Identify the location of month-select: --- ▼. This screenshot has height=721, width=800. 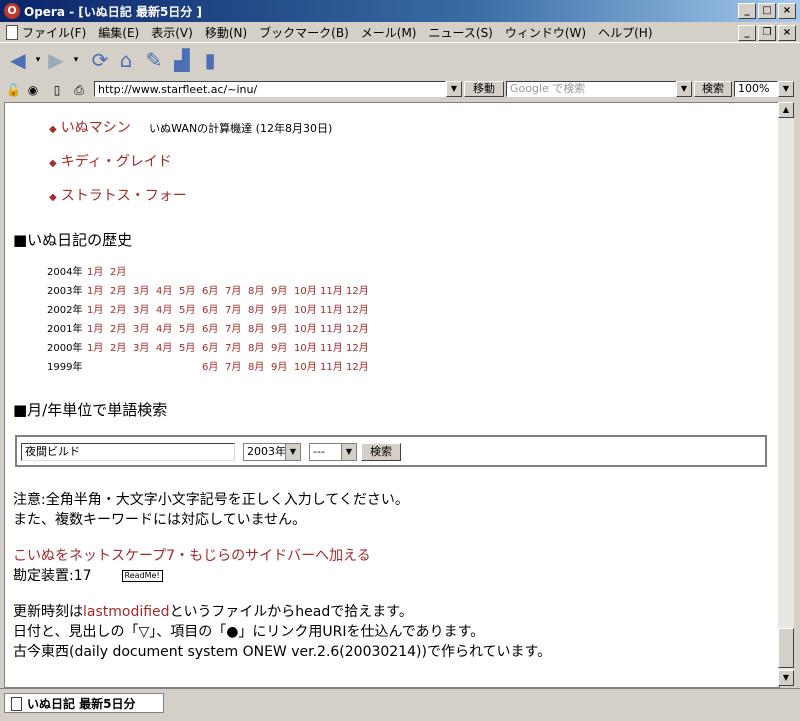
(333, 452).